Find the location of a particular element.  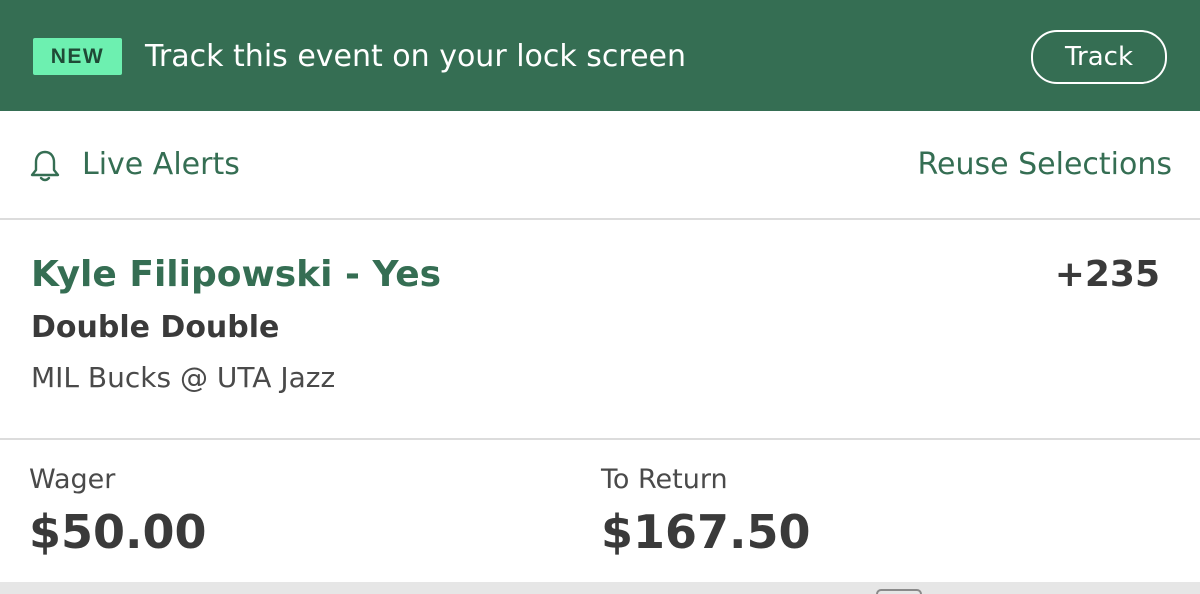

selection-odds: +235 is located at coordinates (1107, 274).